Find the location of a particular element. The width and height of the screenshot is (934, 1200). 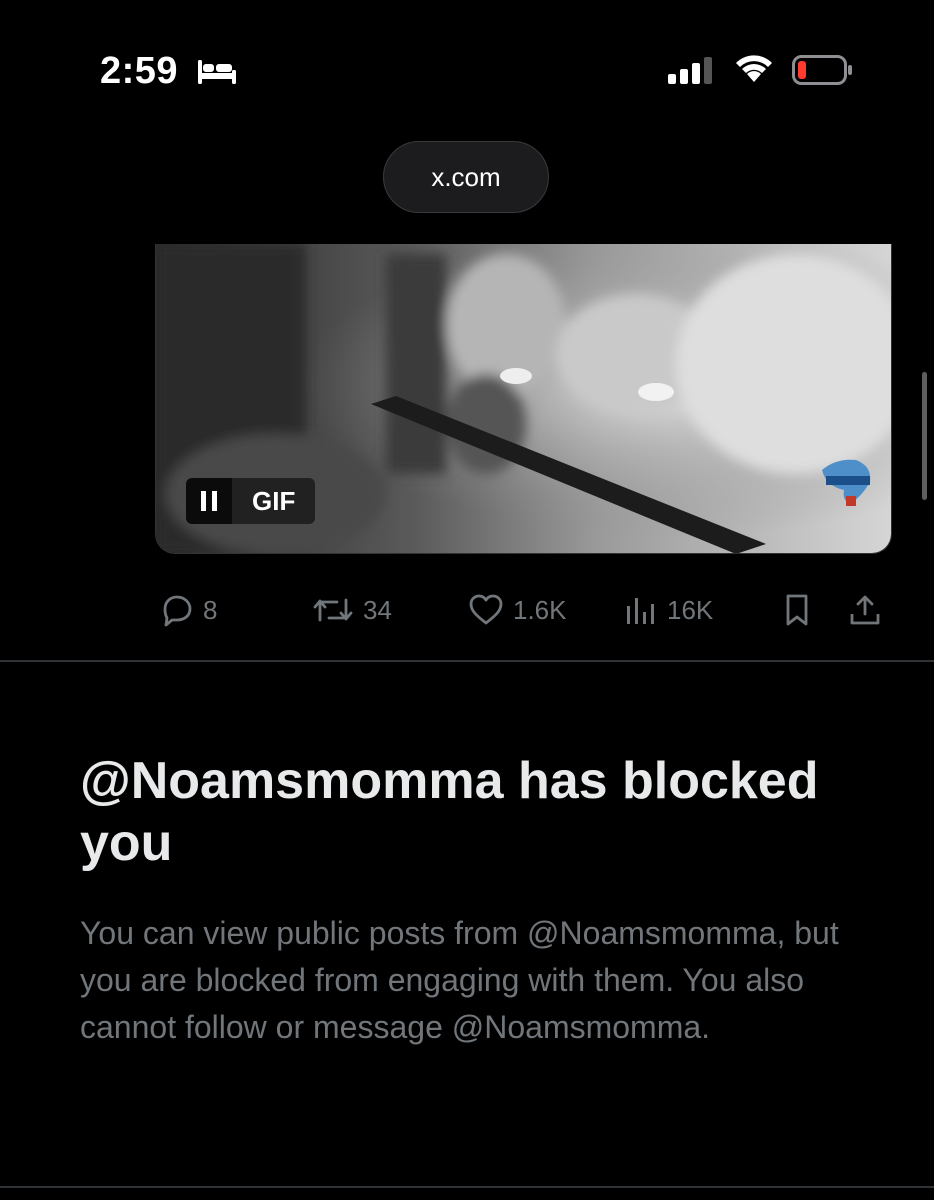

like-count: 1.6K is located at coordinates (540, 609).